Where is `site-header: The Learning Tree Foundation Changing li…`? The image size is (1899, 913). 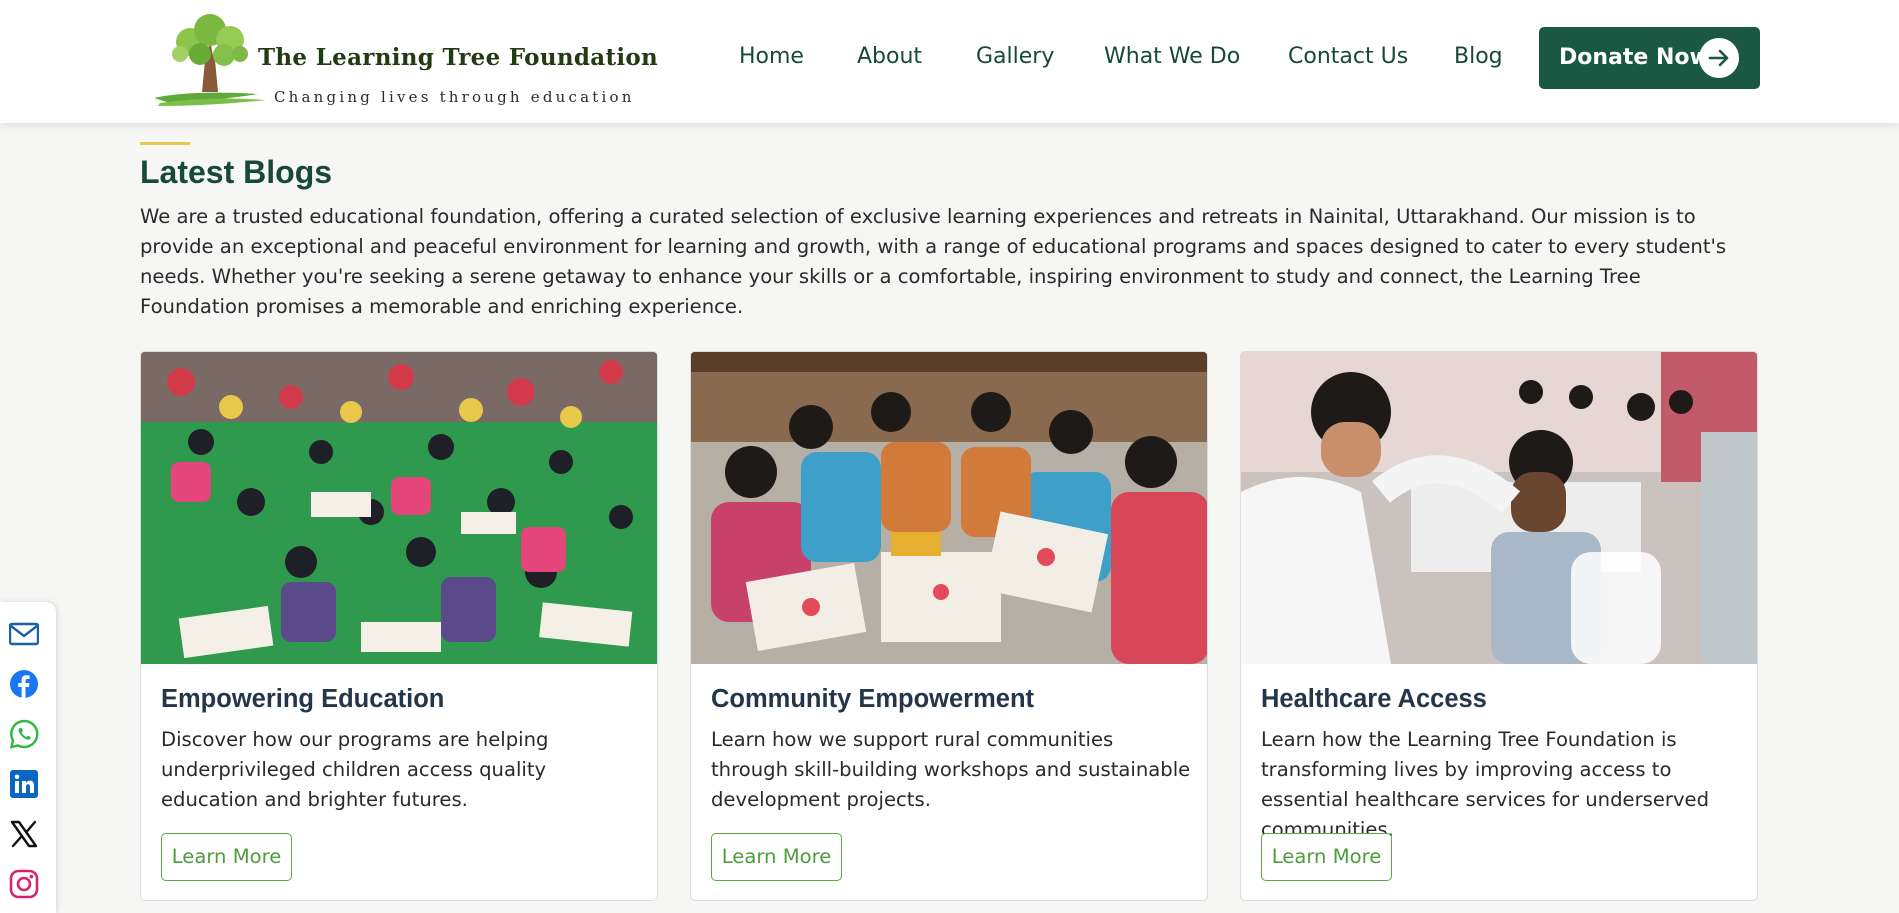 site-header: The Learning Tree Foundation Changing li… is located at coordinates (949, 61).